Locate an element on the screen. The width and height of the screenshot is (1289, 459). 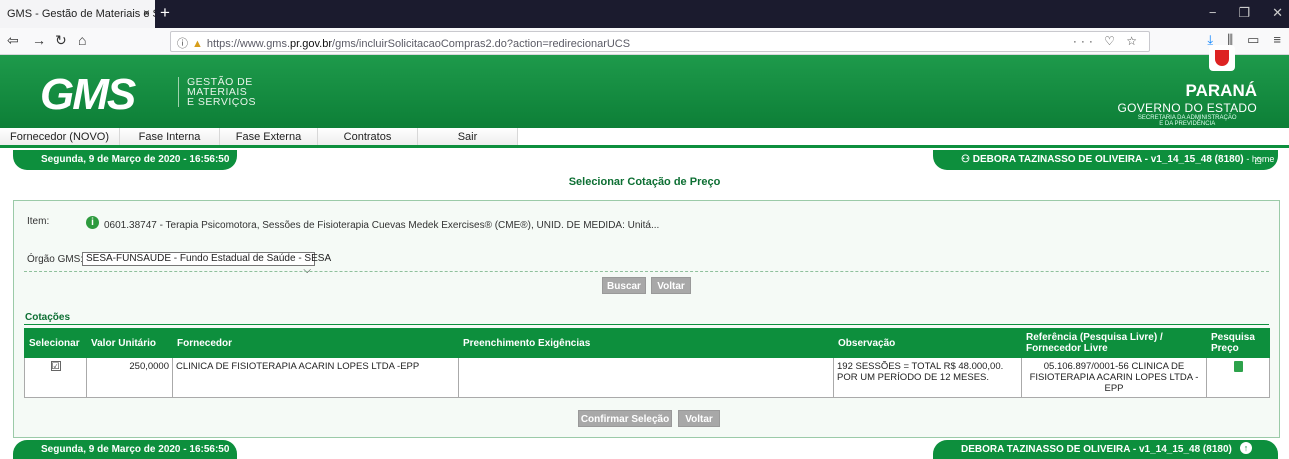
info-icon: ⓘ is located at coordinates (182, 44).